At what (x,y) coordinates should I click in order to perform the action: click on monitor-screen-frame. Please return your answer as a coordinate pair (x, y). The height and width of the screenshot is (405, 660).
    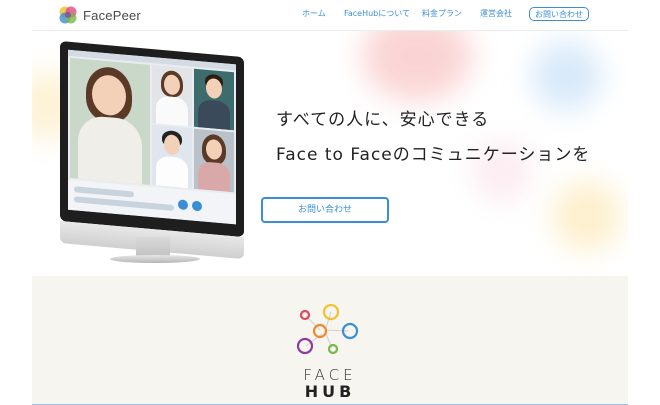
    Looking at the image, I should click on (152, 139).